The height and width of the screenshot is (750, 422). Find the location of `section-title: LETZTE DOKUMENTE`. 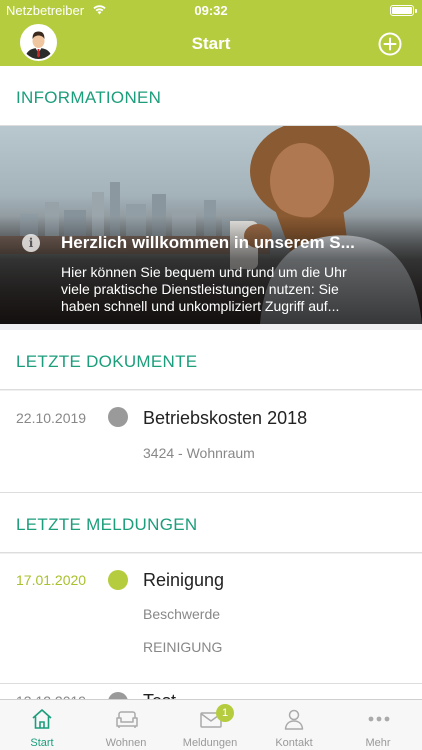

section-title: LETZTE DOKUMENTE is located at coordinates (107, 361).